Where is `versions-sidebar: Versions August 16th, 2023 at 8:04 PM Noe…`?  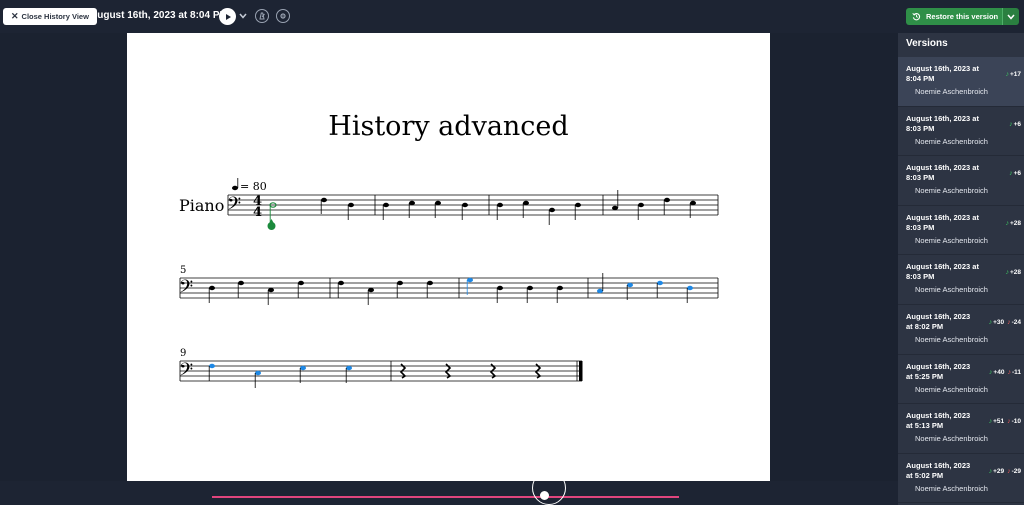
versions-sidebar: Versions August 16th, 2023 at 8:04 PM Noe… is located at coordinates (961, 269).